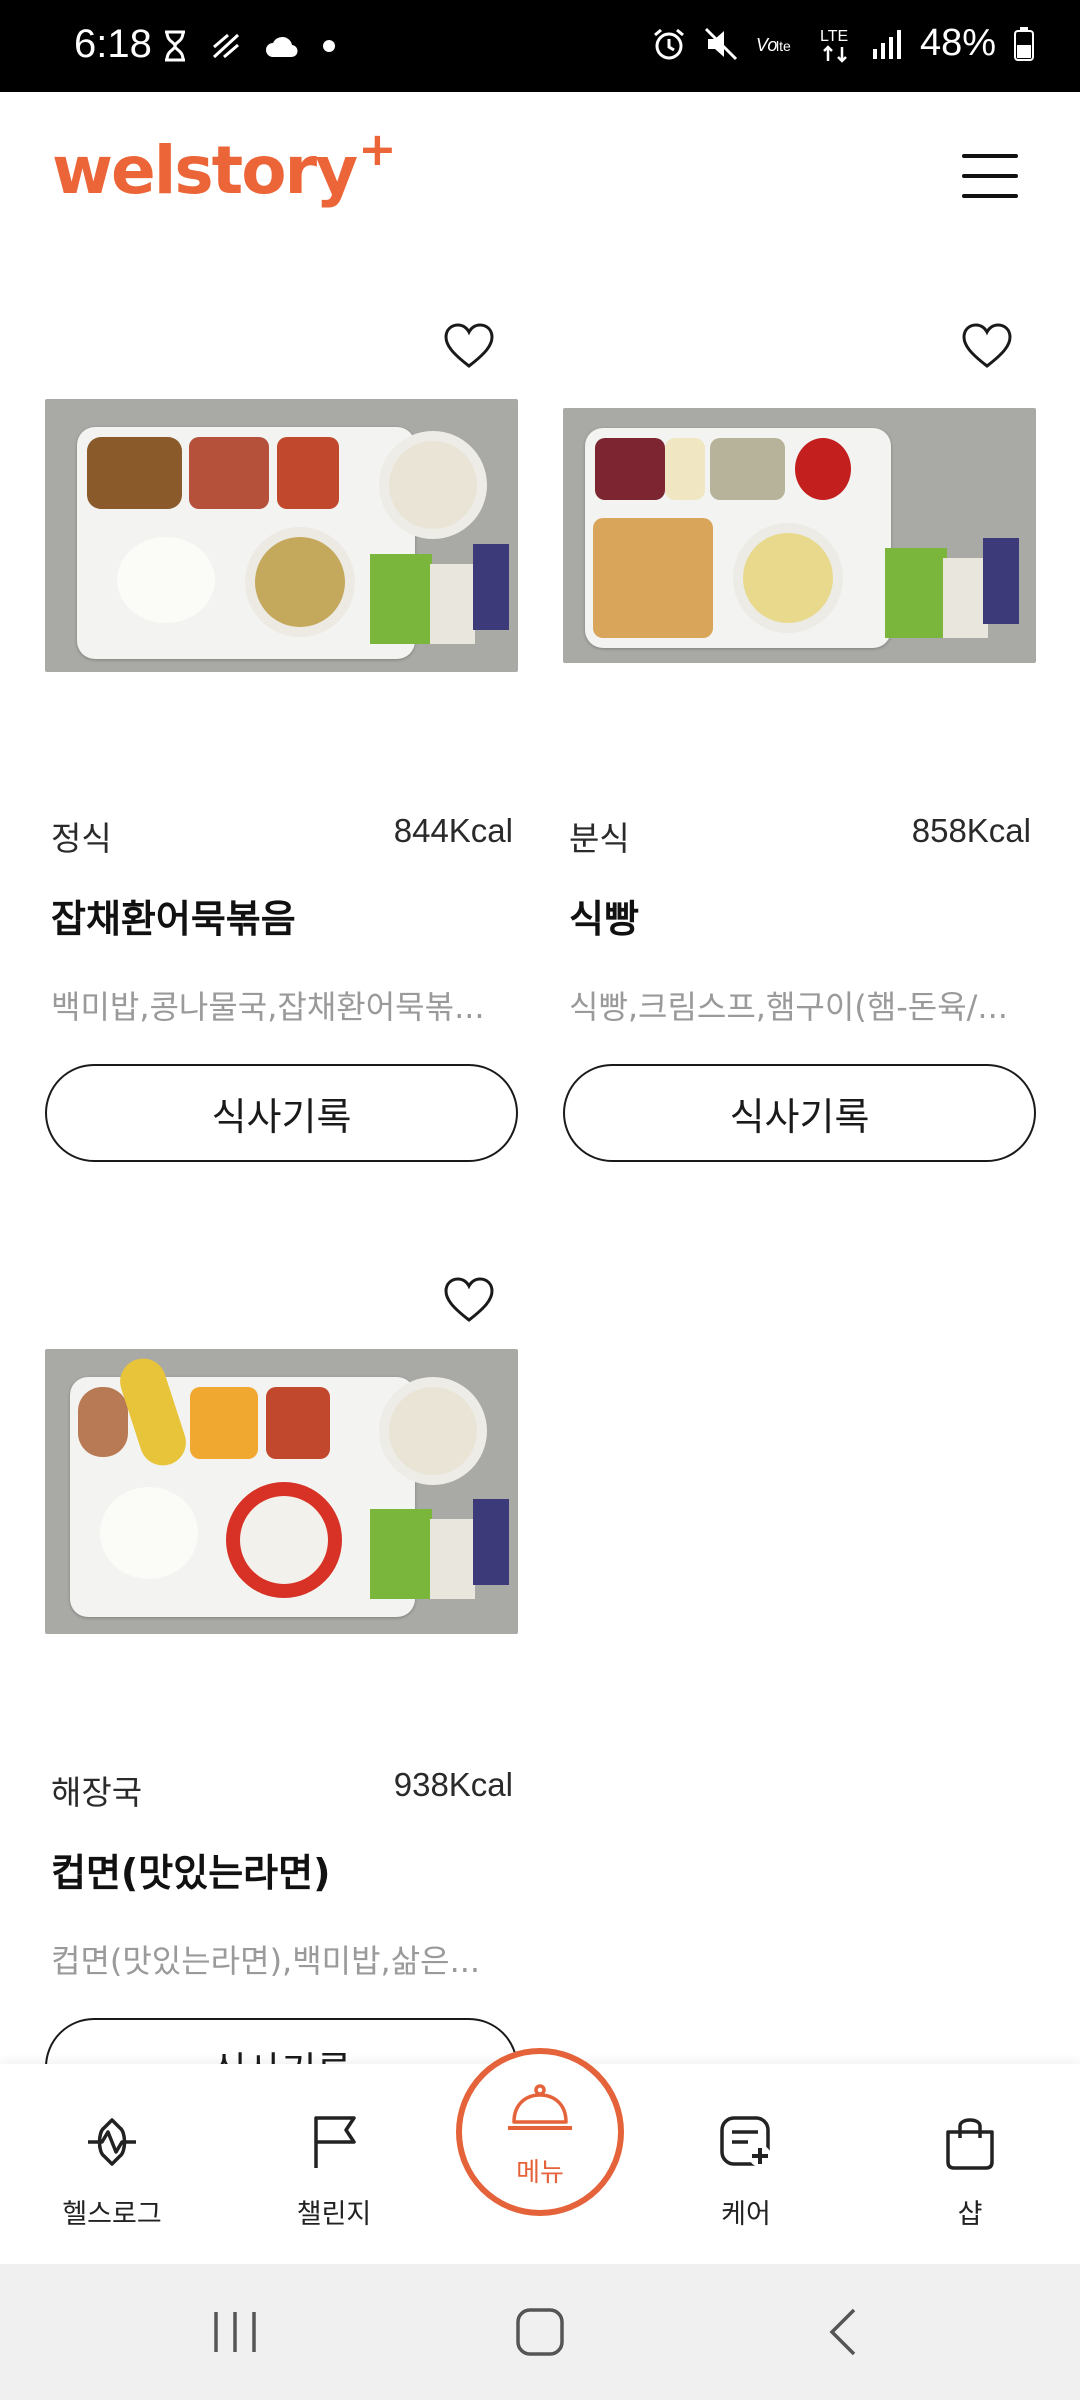  I want to click on data-saver-icon, so click(226, 46).